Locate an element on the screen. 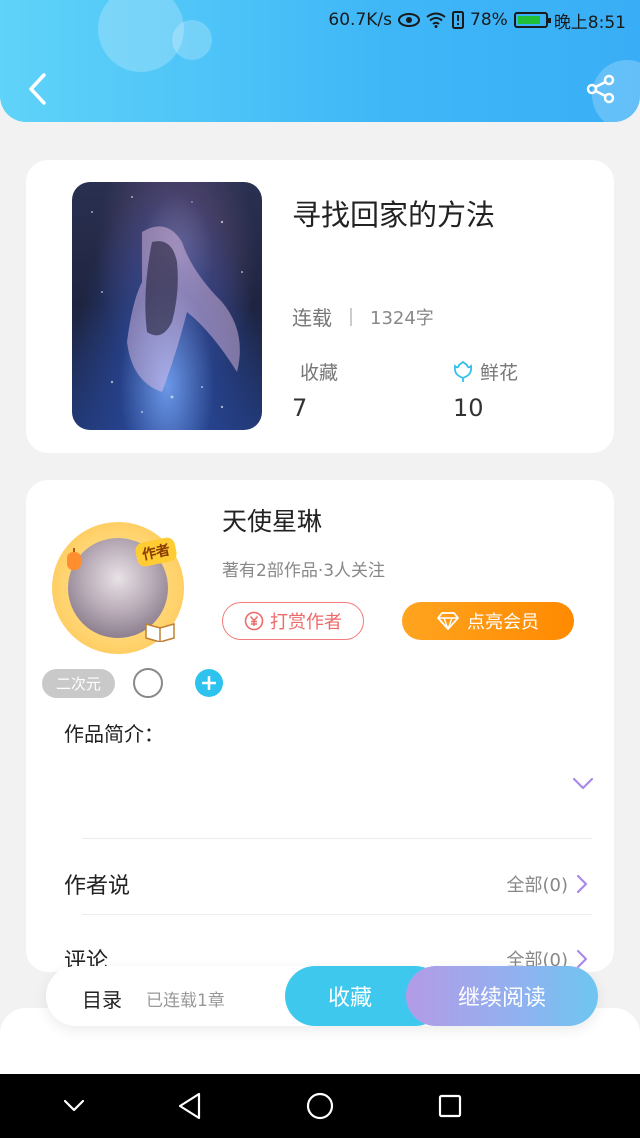 Image resolution: width=640 pixels, height=1138 pixels. status-bar: 60.7K/s 78% 晚上8:51 is located at coordinates (477, 20).